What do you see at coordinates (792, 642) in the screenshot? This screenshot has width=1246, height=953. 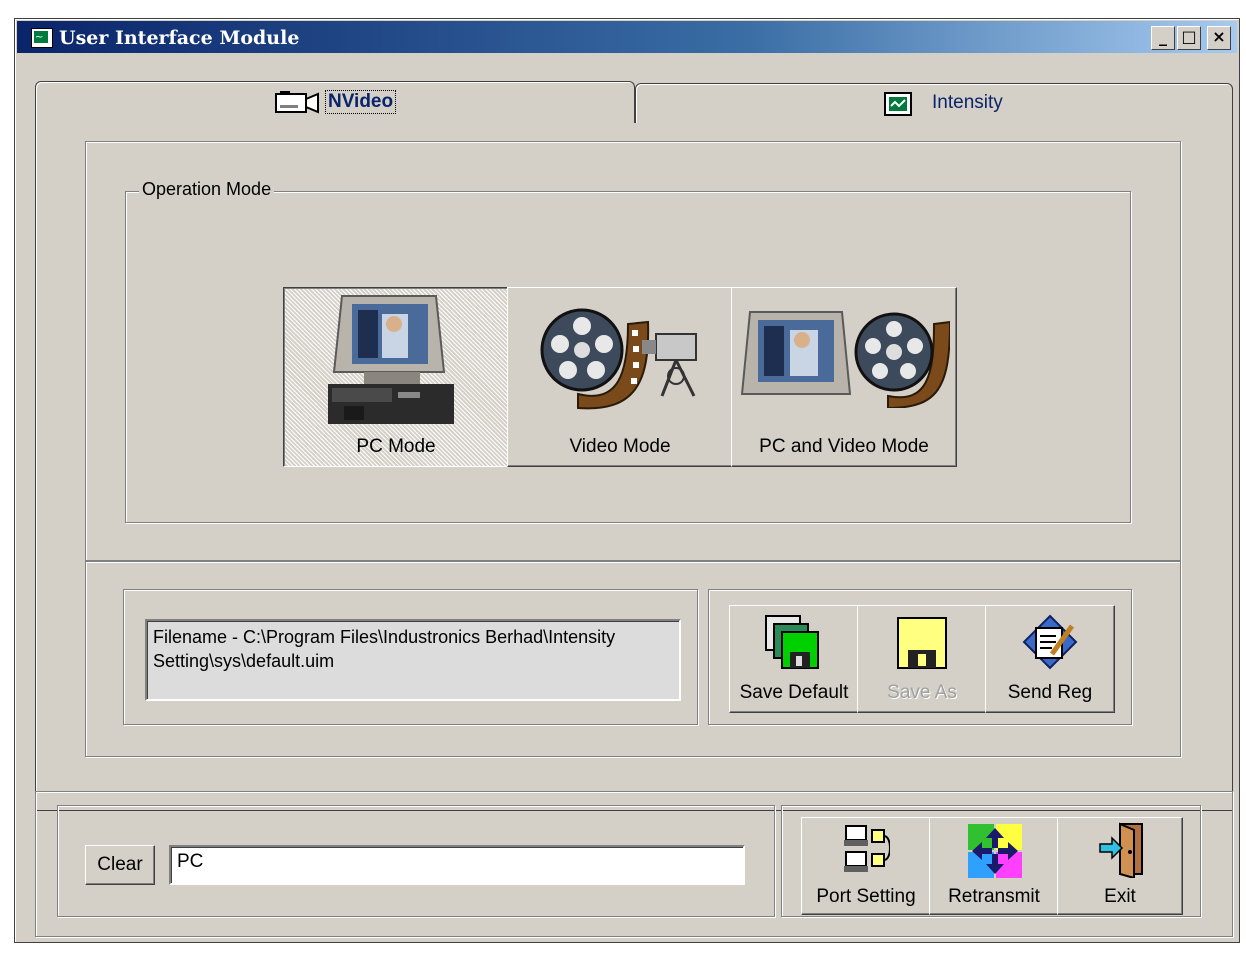 I see `stacked-floppy-icon` at bounding box center [792, 642].